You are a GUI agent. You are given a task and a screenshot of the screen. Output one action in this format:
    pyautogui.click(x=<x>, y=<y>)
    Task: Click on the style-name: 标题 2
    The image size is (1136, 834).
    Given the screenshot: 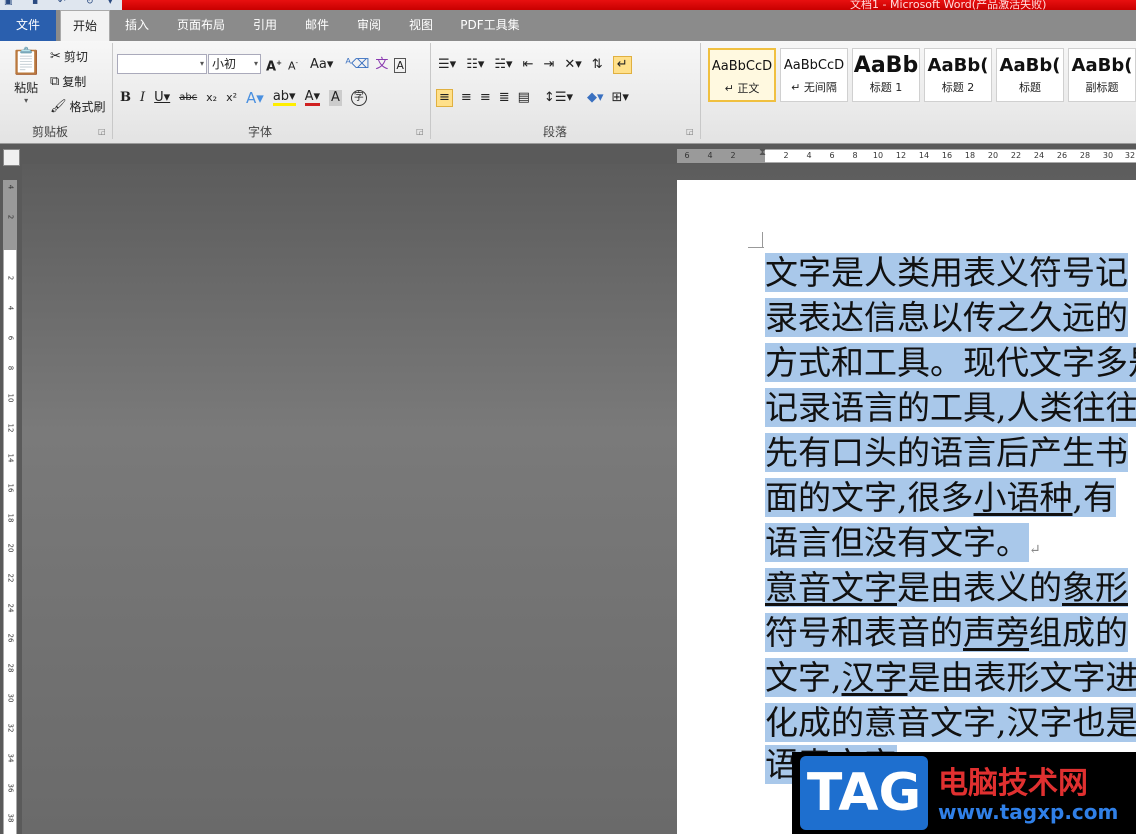 What is the action you would take?
    pyautogui.click(x=958, y=87)
    